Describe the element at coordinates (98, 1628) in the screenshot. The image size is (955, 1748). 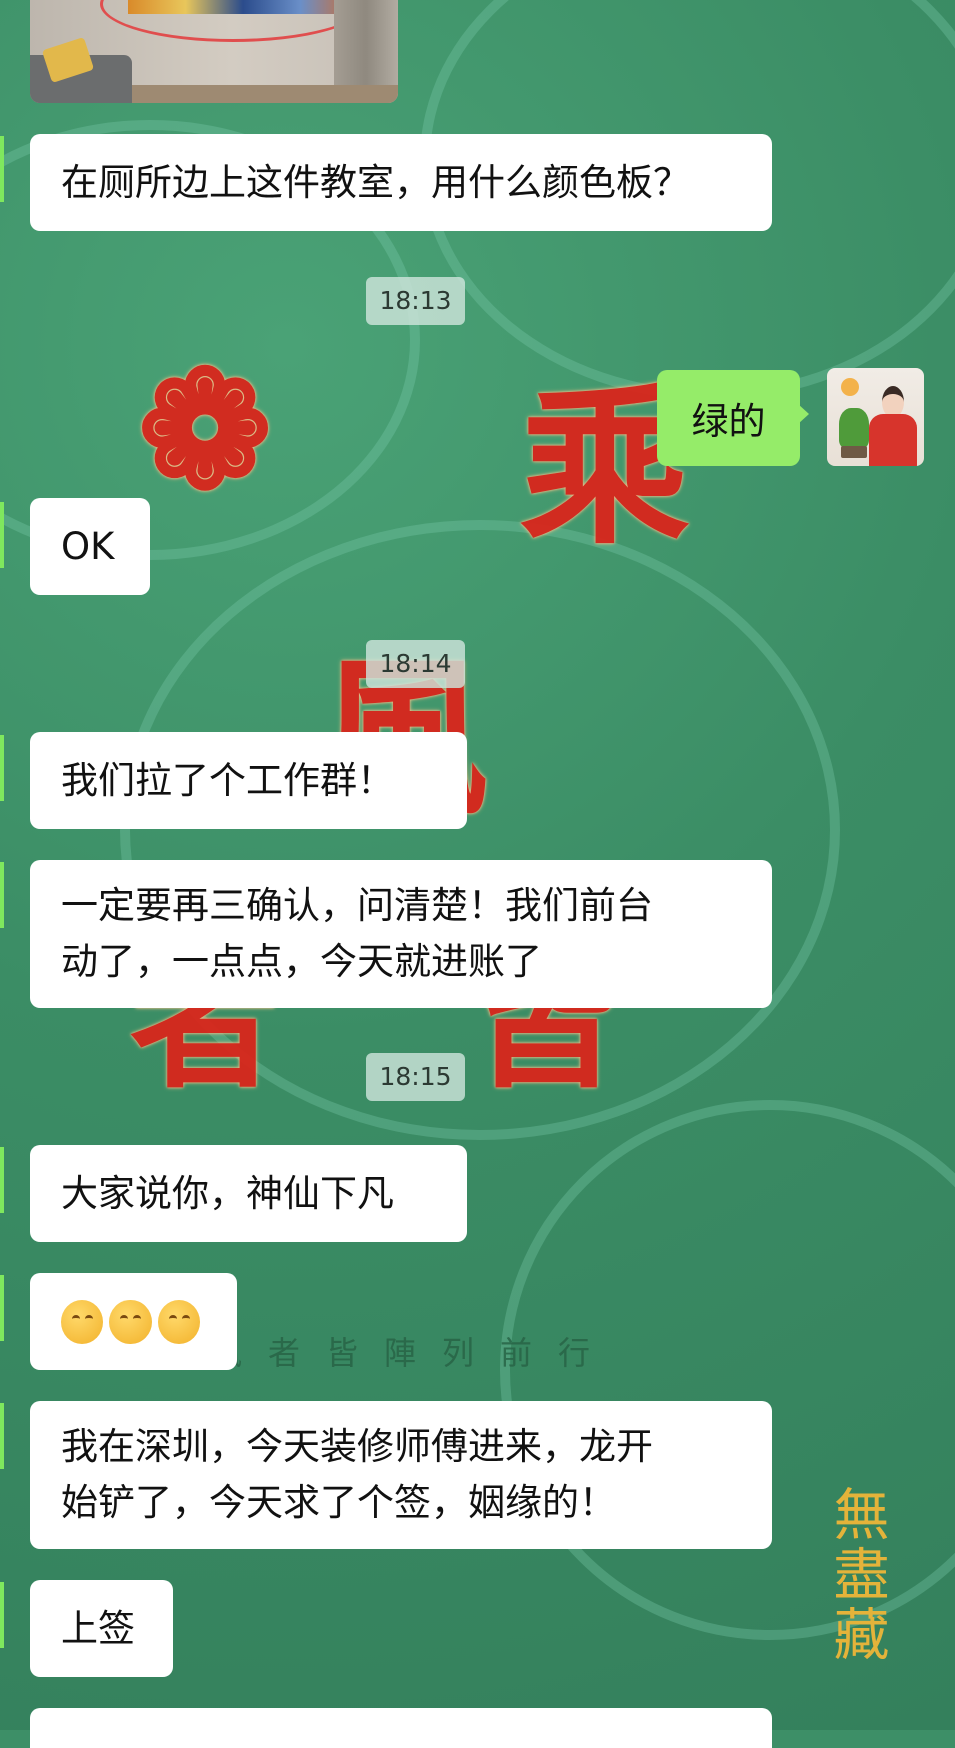
I see `message-text: 上签` at that location.